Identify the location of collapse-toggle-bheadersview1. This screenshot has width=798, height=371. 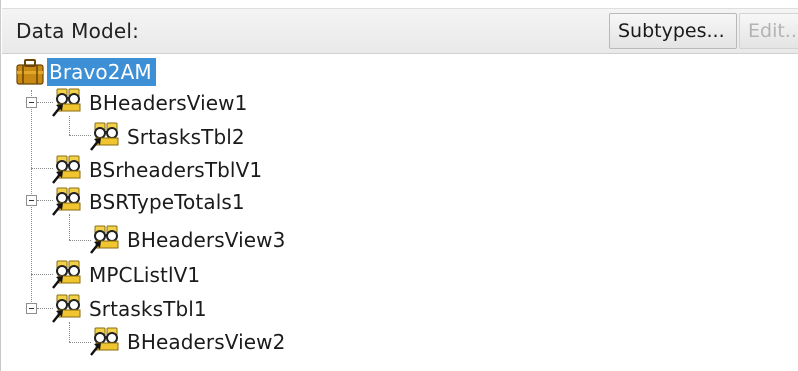
(31, 102).